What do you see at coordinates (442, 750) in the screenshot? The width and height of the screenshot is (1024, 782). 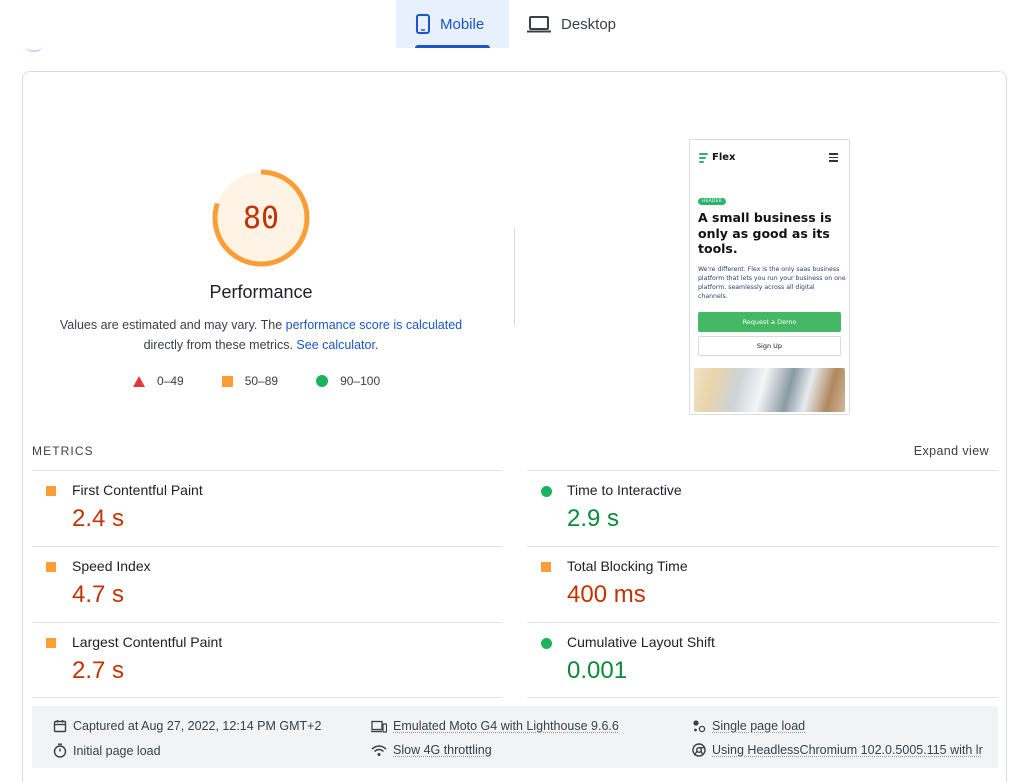 I see `network-throttling-text: Slow 4G throttling` at bounding box center [442, 750].